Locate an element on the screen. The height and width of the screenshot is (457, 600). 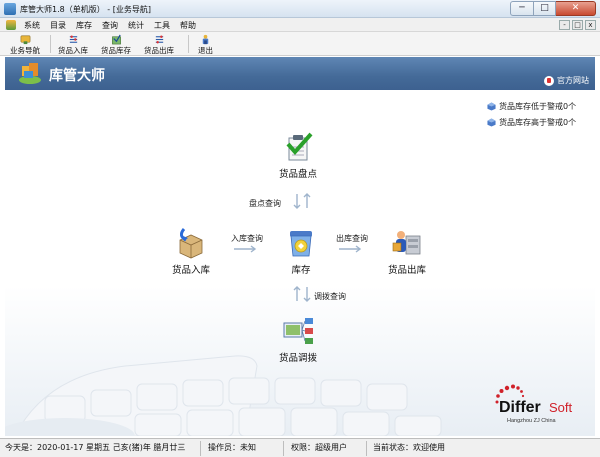
window-title: 库管大师1.8（单机版） - [业务导航] is located at coordinates (85, 9).